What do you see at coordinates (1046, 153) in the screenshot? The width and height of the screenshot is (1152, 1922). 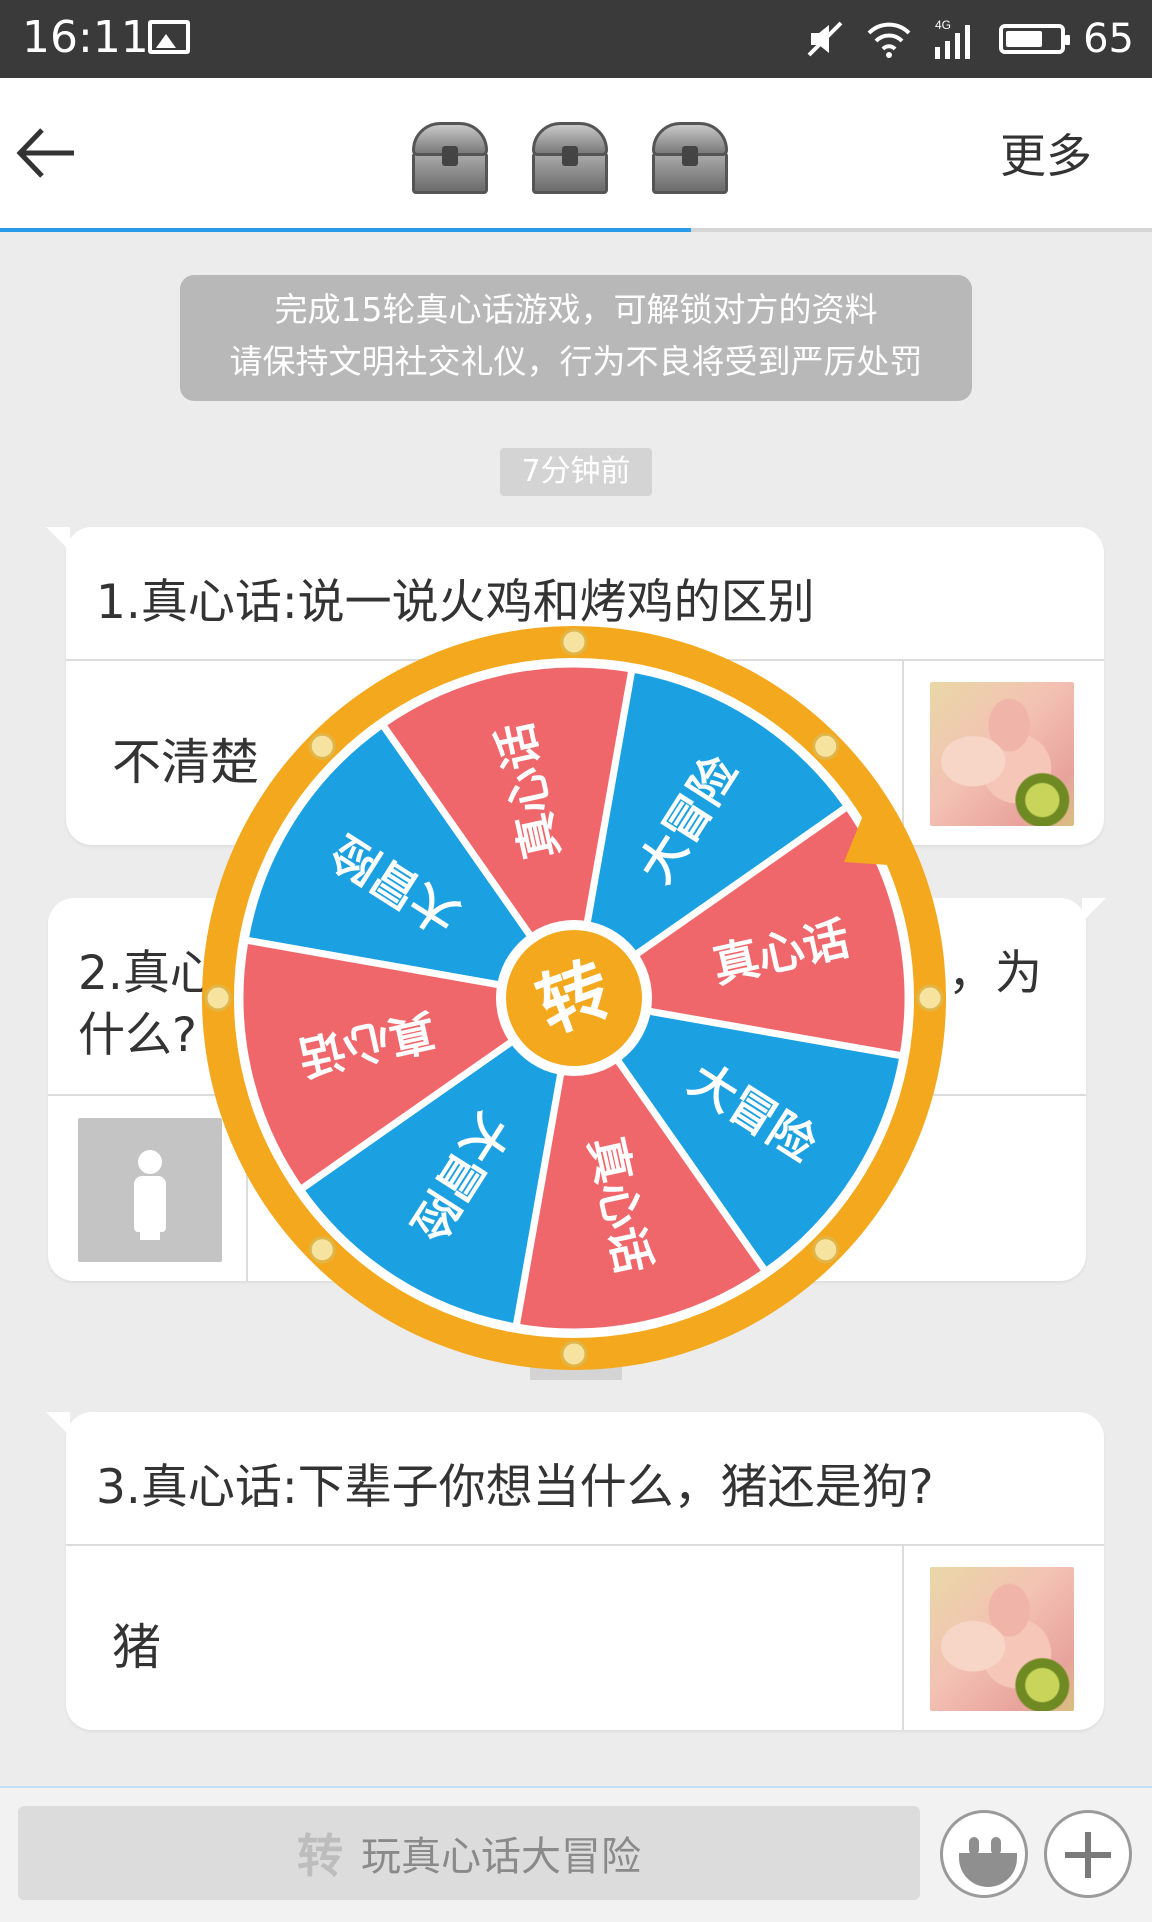 I see `more-button: 更多` at bounding box center [1046, 153].